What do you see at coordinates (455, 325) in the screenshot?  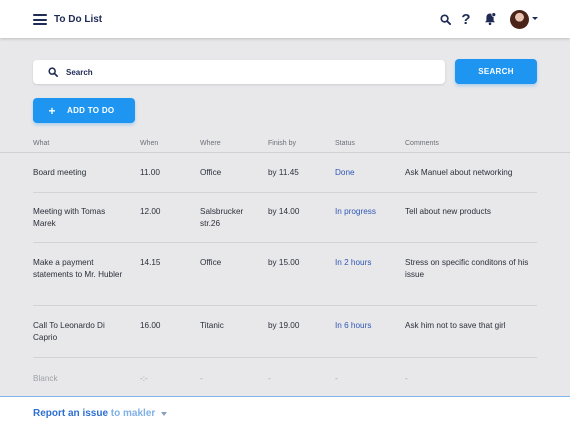 I see `cell-comments: Ask him not to save that girl` at bounding box center [455, 325].